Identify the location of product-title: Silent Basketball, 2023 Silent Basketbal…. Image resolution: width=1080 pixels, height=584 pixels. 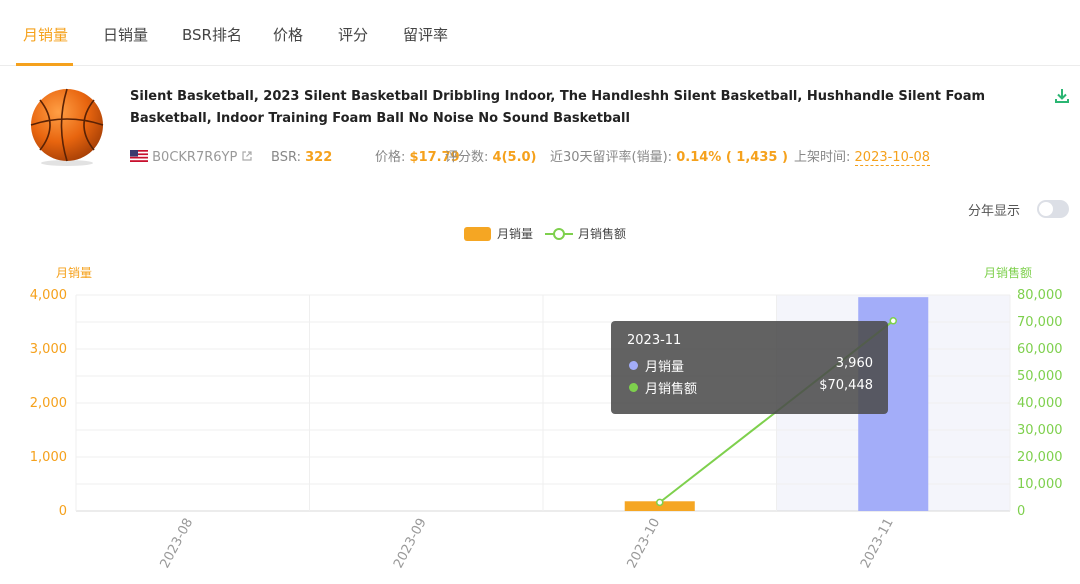
(585, 108).